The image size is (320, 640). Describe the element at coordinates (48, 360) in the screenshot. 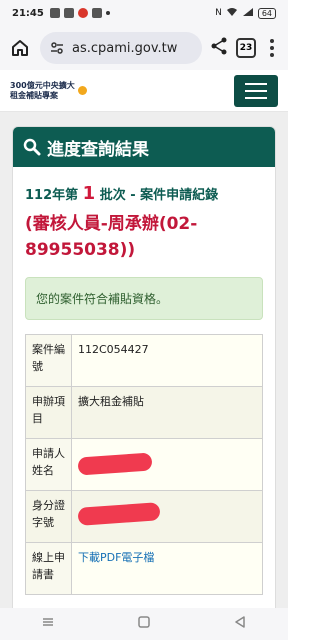

I see `row-label: 案件編號` at that location.